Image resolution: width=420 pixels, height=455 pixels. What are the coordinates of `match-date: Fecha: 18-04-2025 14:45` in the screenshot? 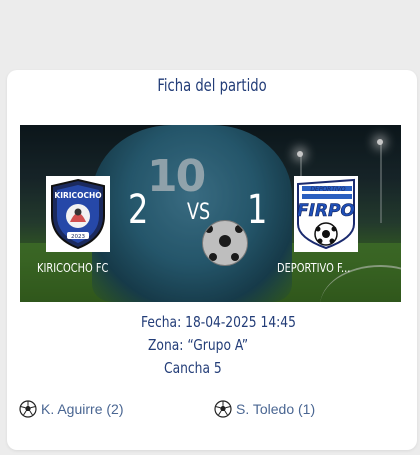 It's located at (218, 322).